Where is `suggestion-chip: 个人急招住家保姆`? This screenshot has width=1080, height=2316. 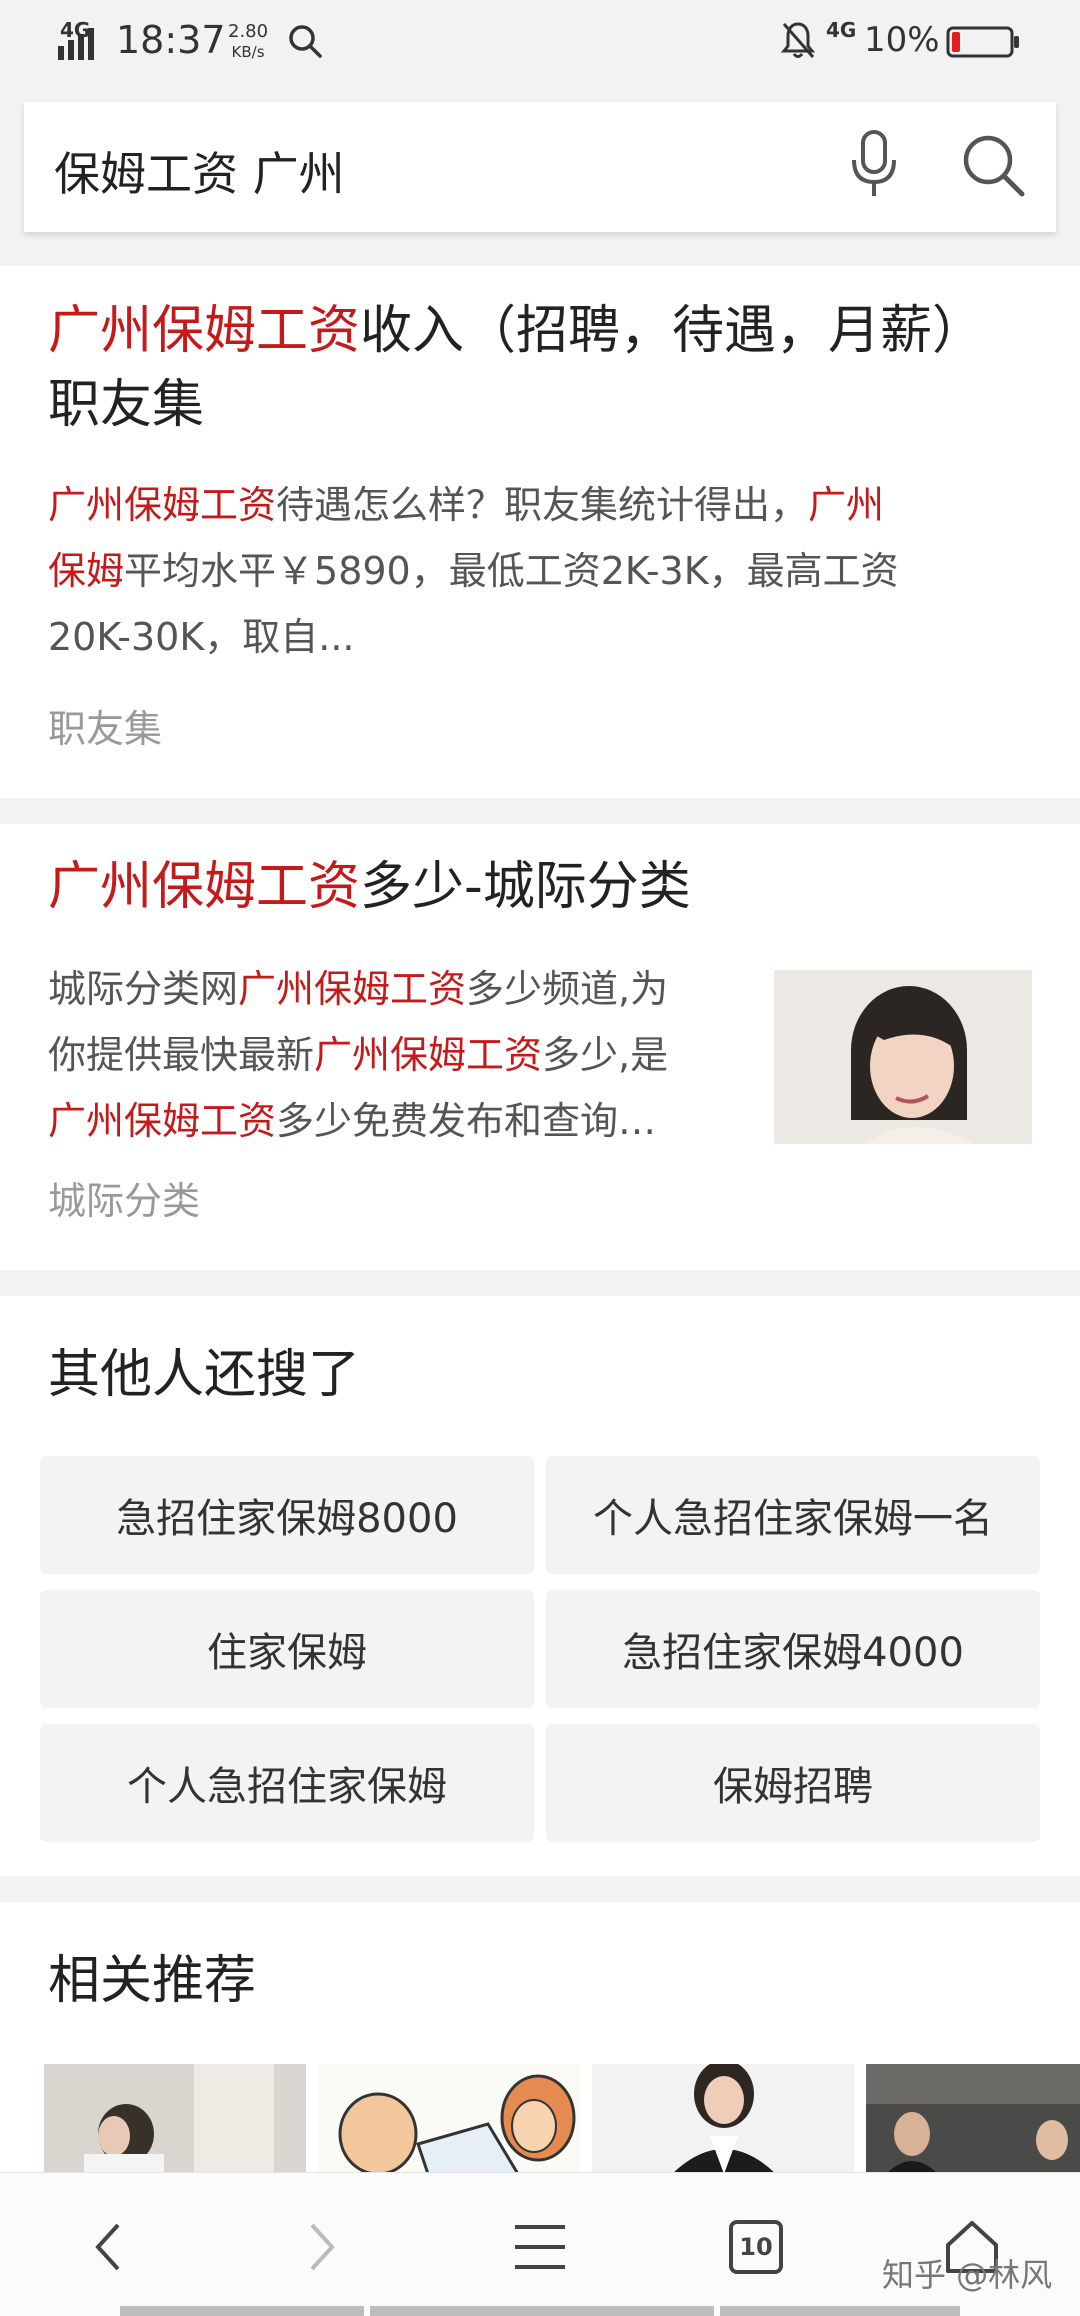 suggestion-chip: 个人急招住家保姆 is located at coordinates (287, 1783).